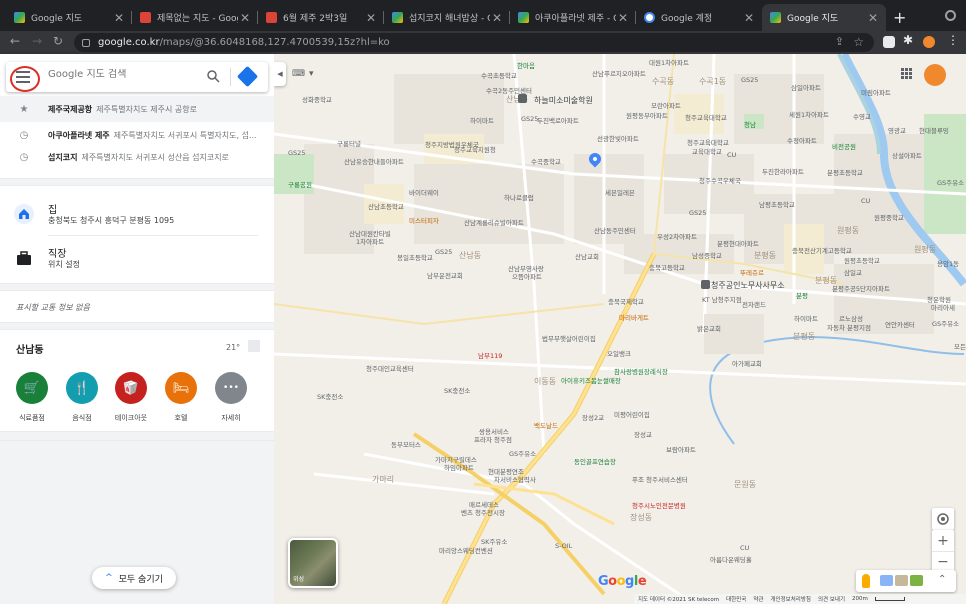 Image resolution: width=966 pixels, height=604 pixels. Describe the element at coordinates (573, 17) in the screenshot. I see `browser-tab: 아쿠아플라넷 제주 - Goo ✕` at that location.